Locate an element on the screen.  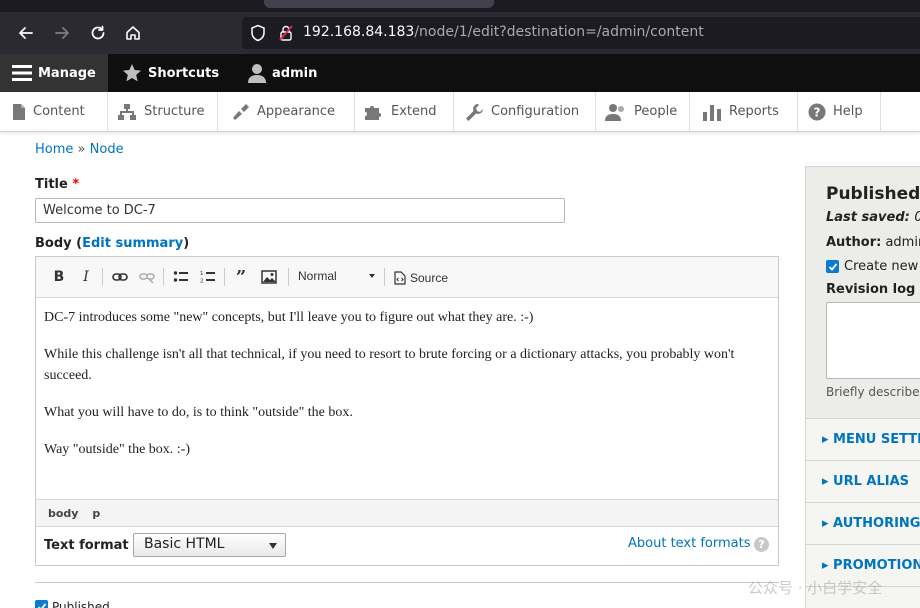
editor-toolbar: B I 12 ” Normal Source is located at coordinates (407, 277).